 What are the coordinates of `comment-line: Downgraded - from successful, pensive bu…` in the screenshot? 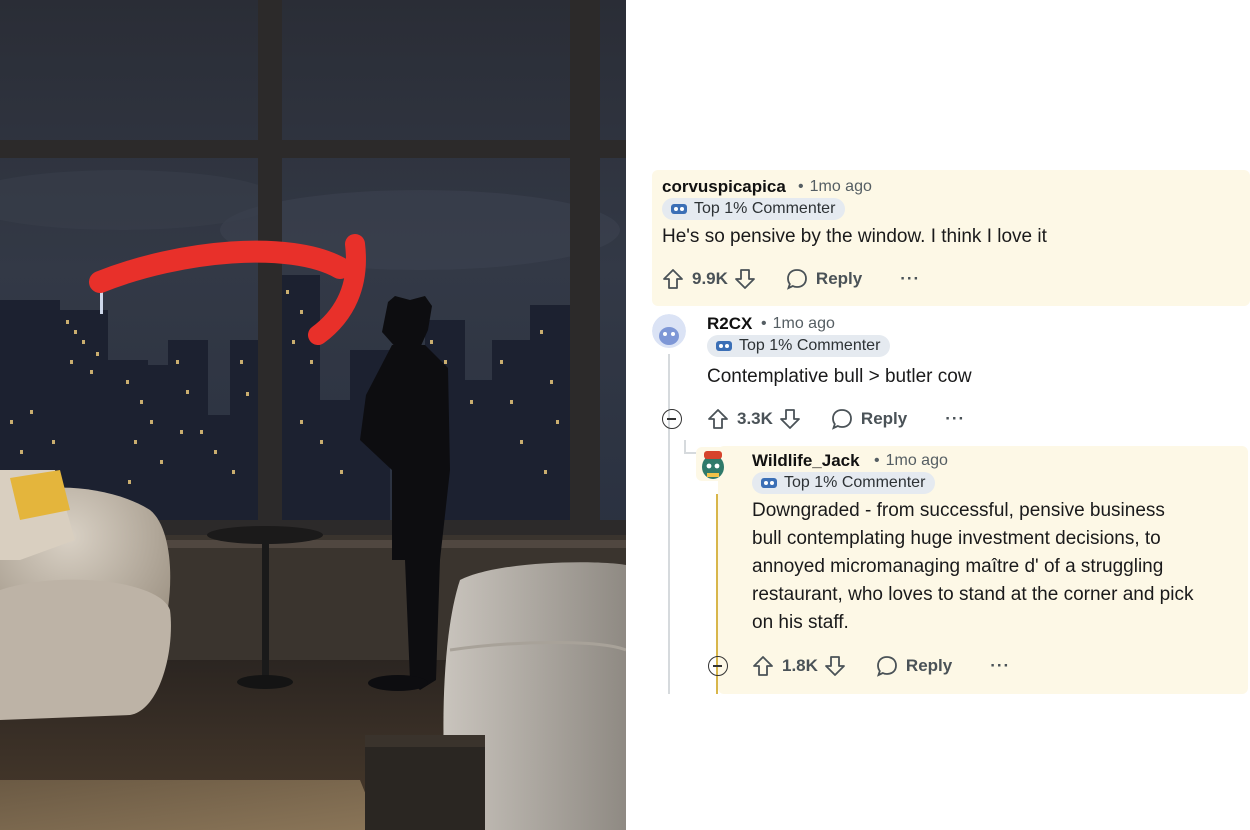 It's located at (958, 510).